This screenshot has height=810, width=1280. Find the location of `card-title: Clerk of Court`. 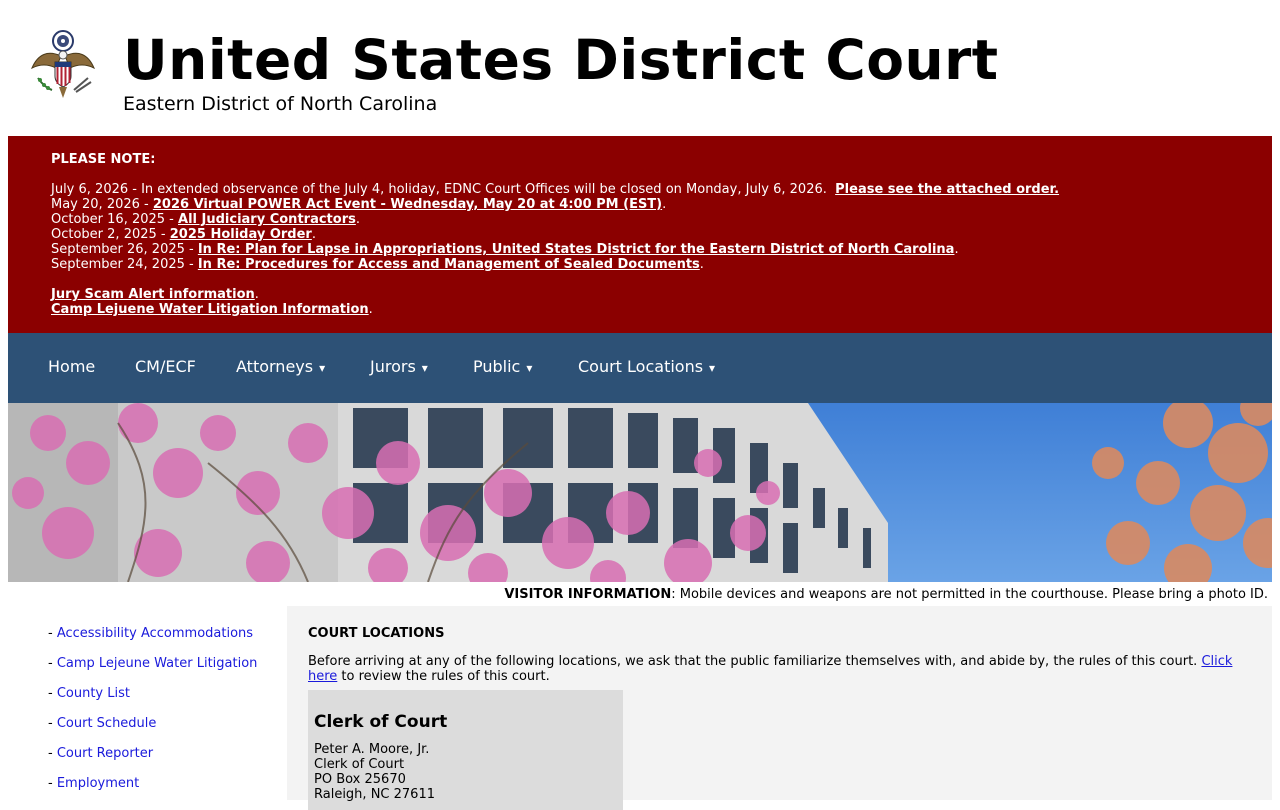

card-title: Clerk of Court is located at coordinates (381, 722).